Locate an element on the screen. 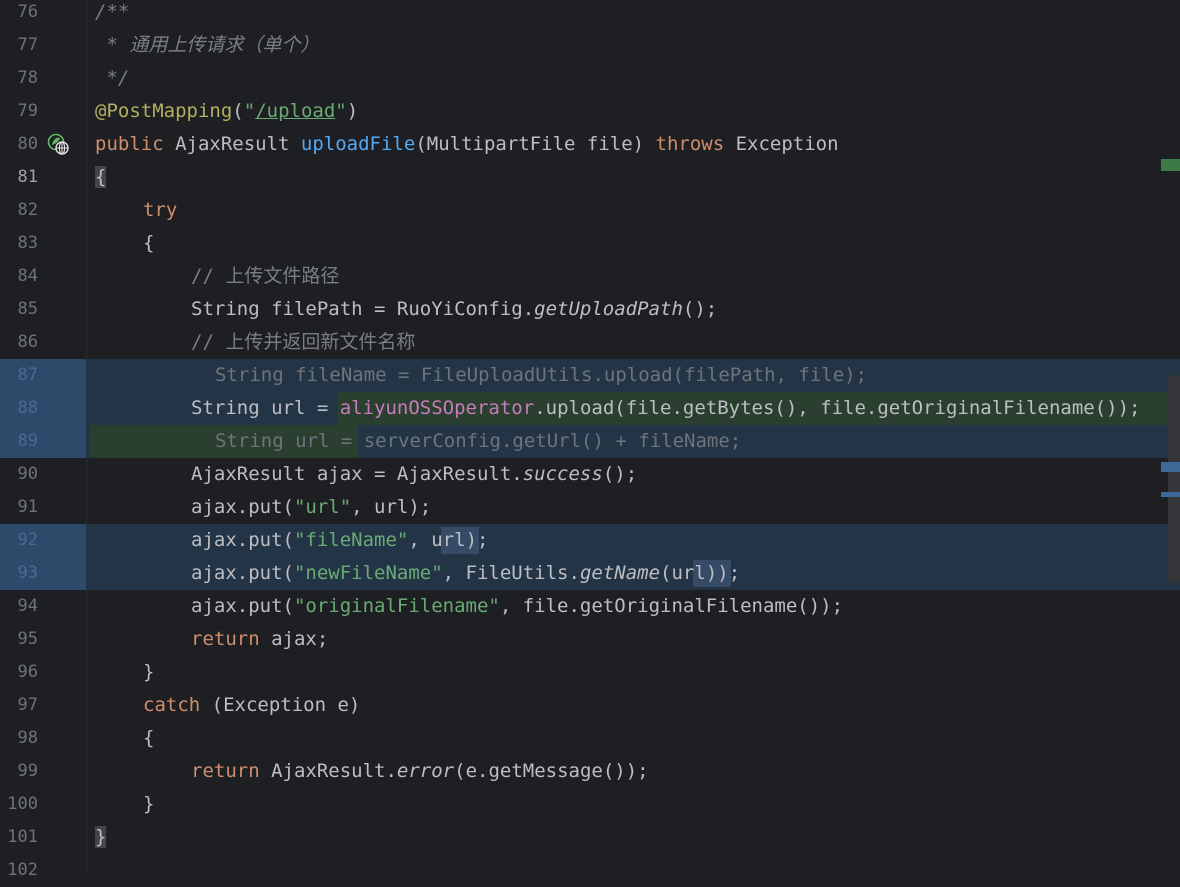  paren: ) is located at coordinates (352, 111).